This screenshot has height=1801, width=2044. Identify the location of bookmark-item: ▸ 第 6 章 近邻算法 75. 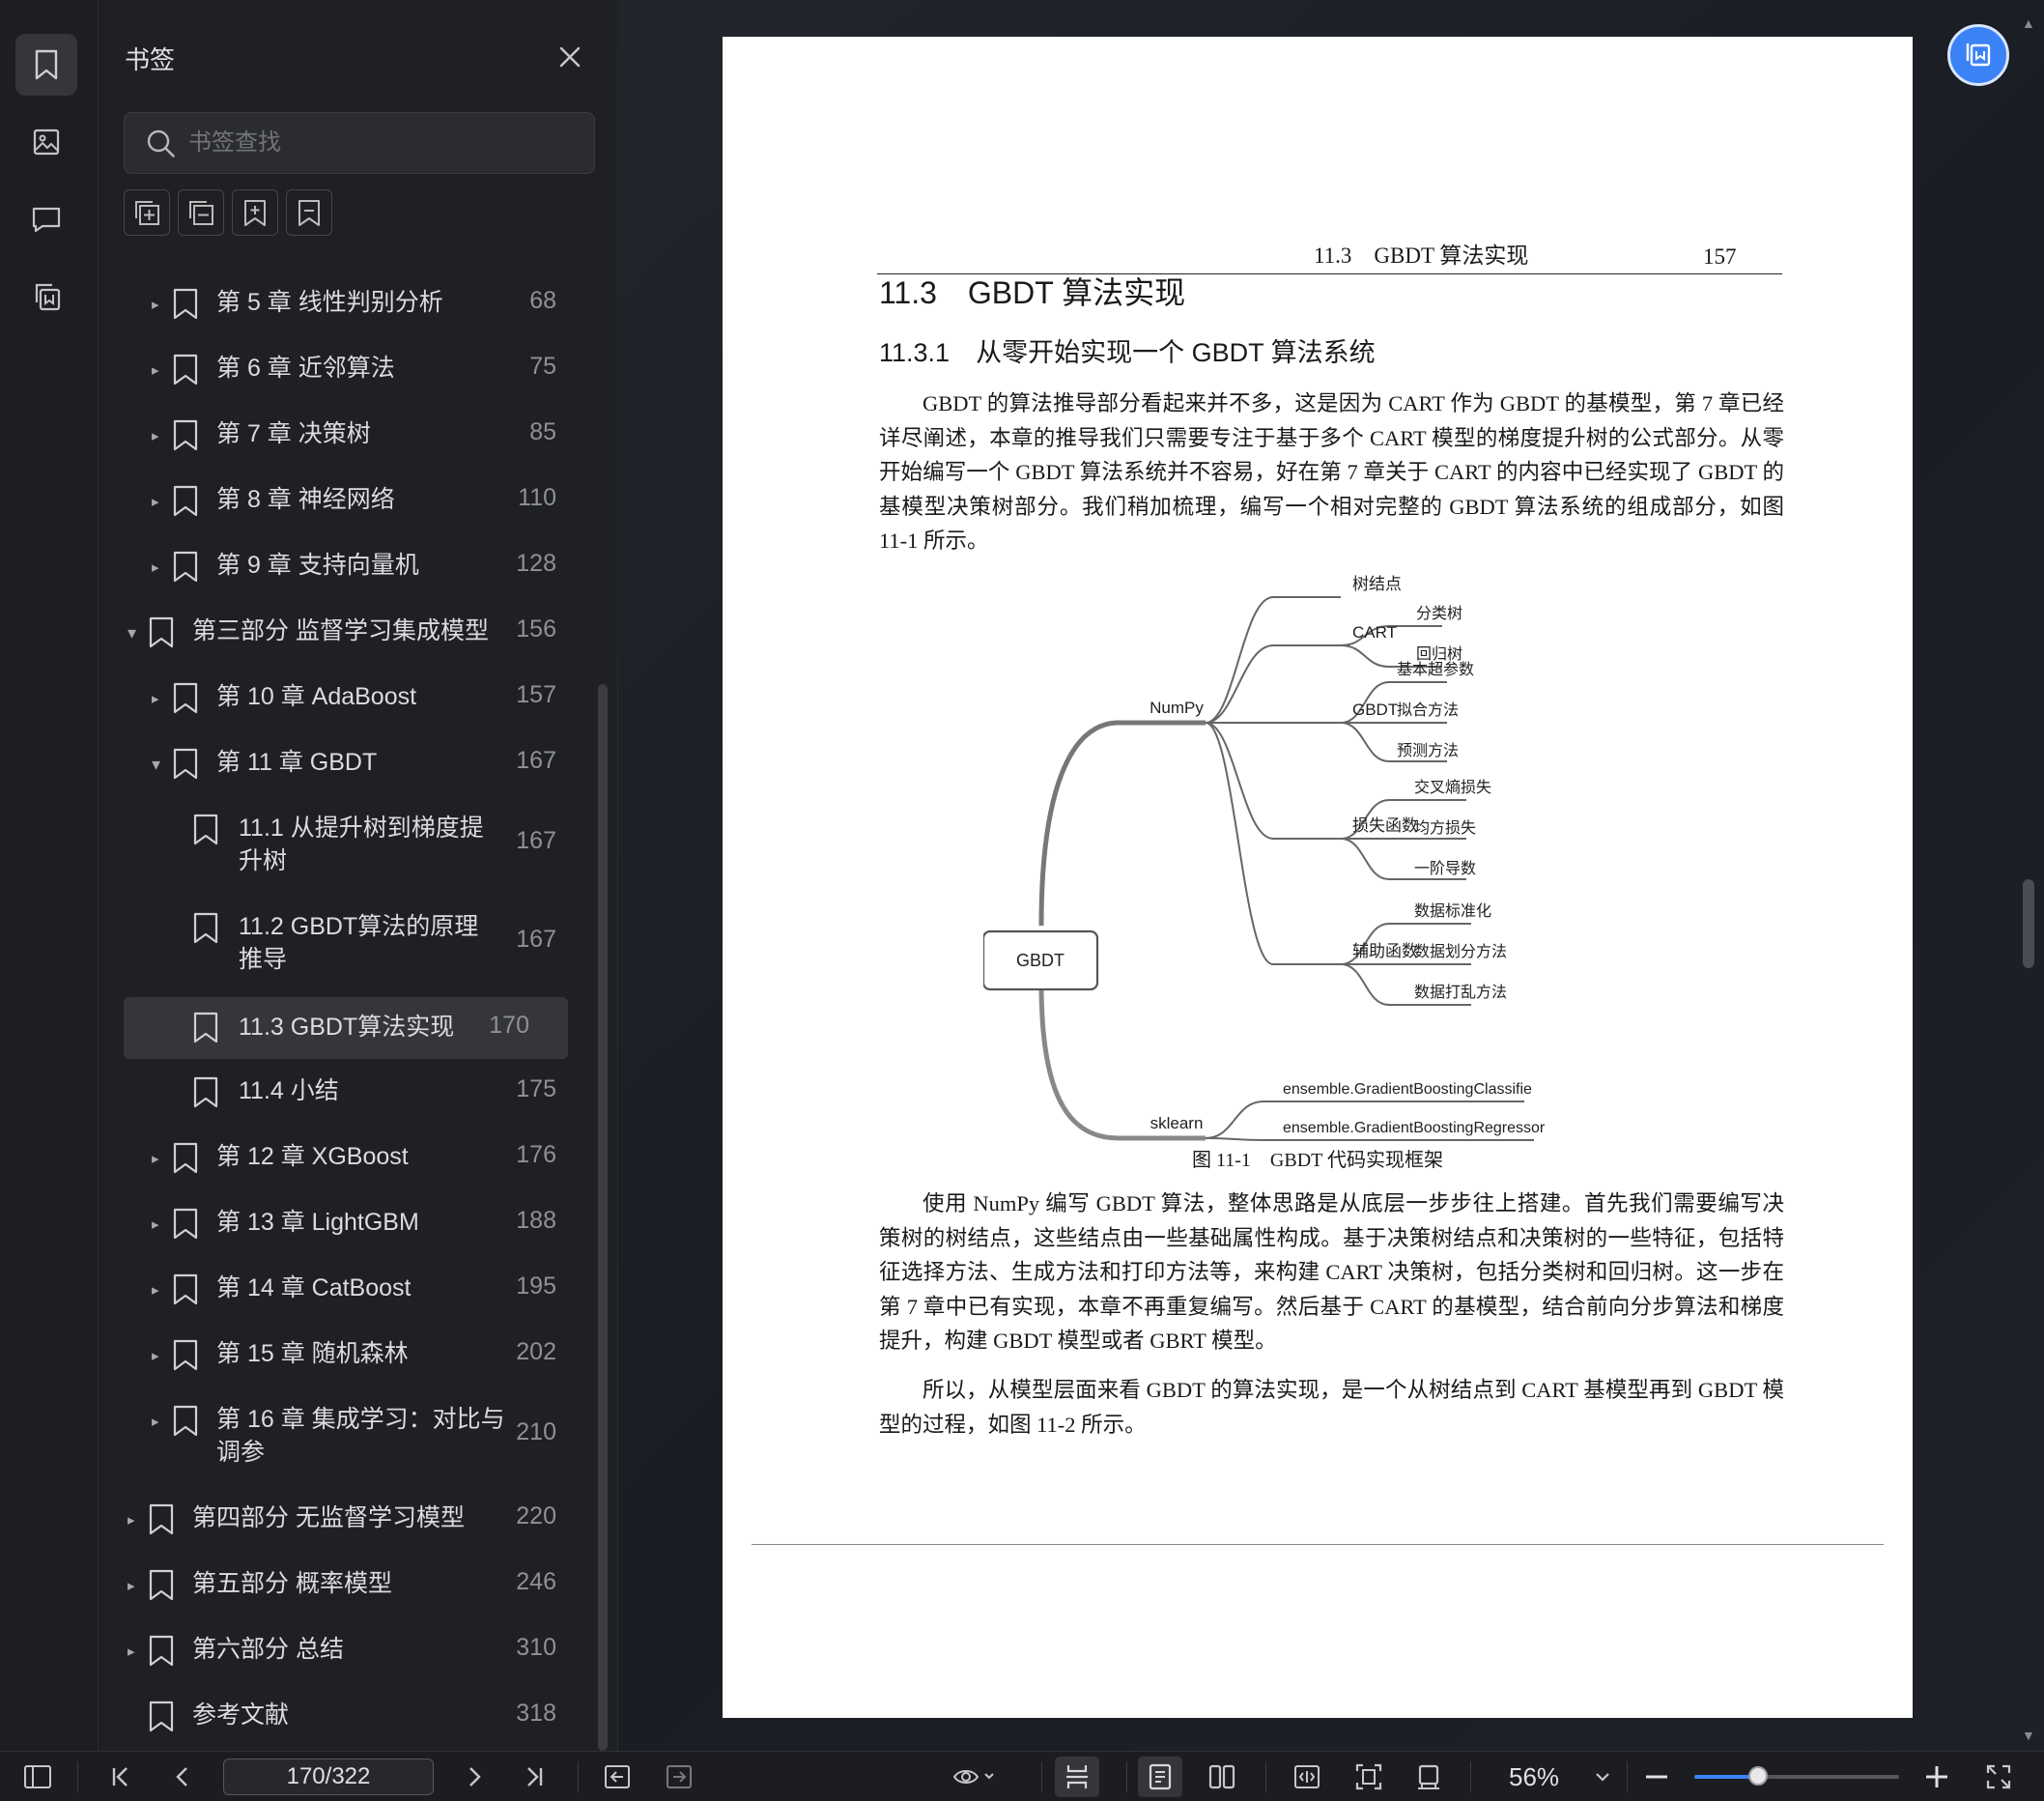
(359, 369).